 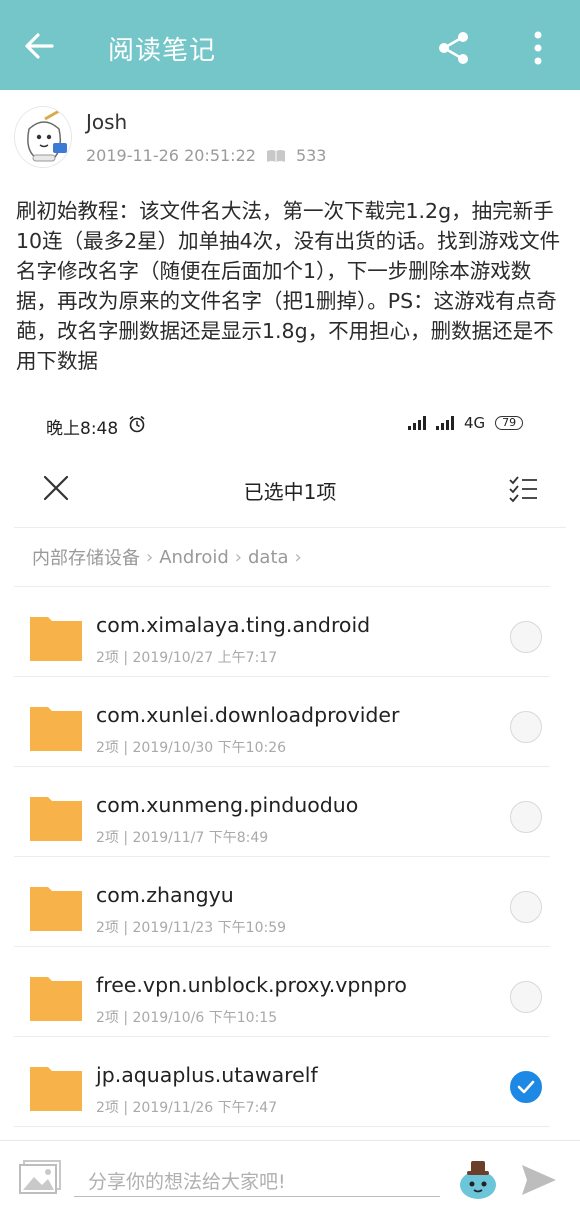 What do you see at coordinates (137, 424) in the screenshot?
I see `alarm-icon` at bounding box center [137, 424].